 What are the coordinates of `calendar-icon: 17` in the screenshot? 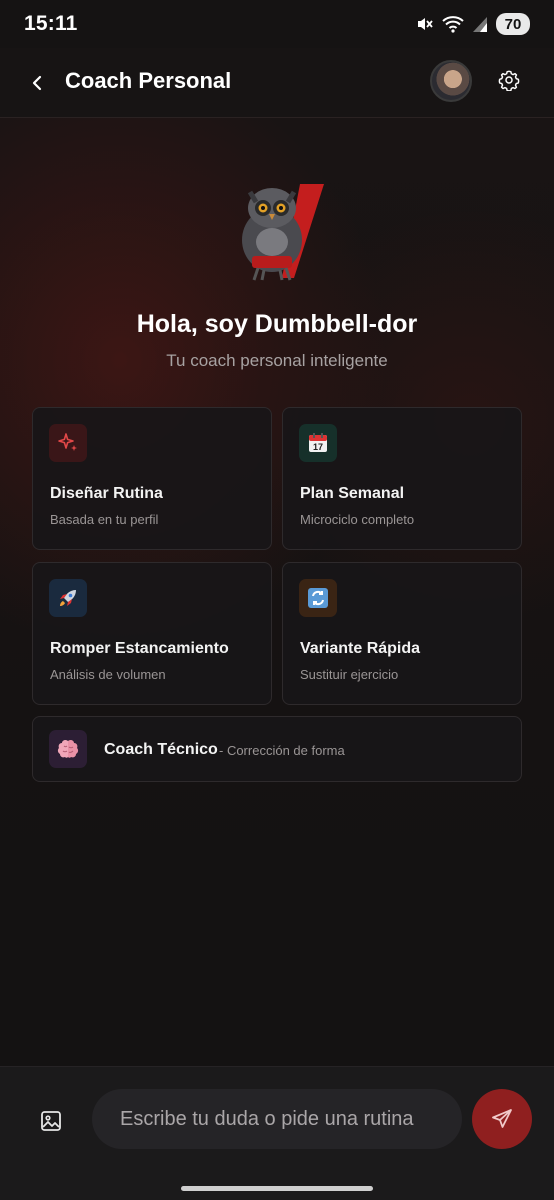 It's located at (318, 442).